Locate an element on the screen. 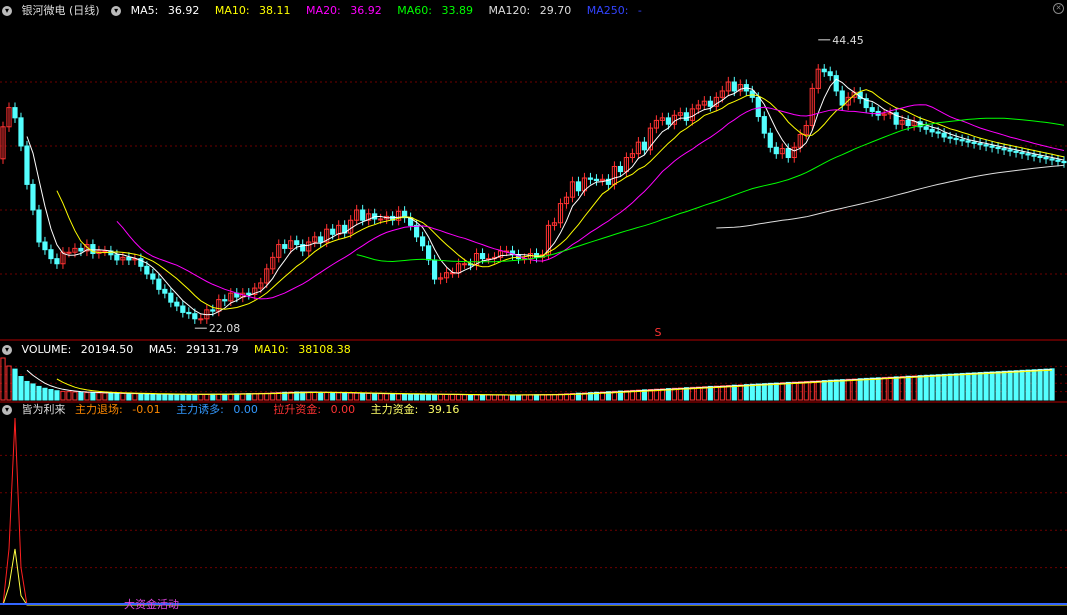  ma60-label: MA60: 33.89 is located at coordinates (435, 10).